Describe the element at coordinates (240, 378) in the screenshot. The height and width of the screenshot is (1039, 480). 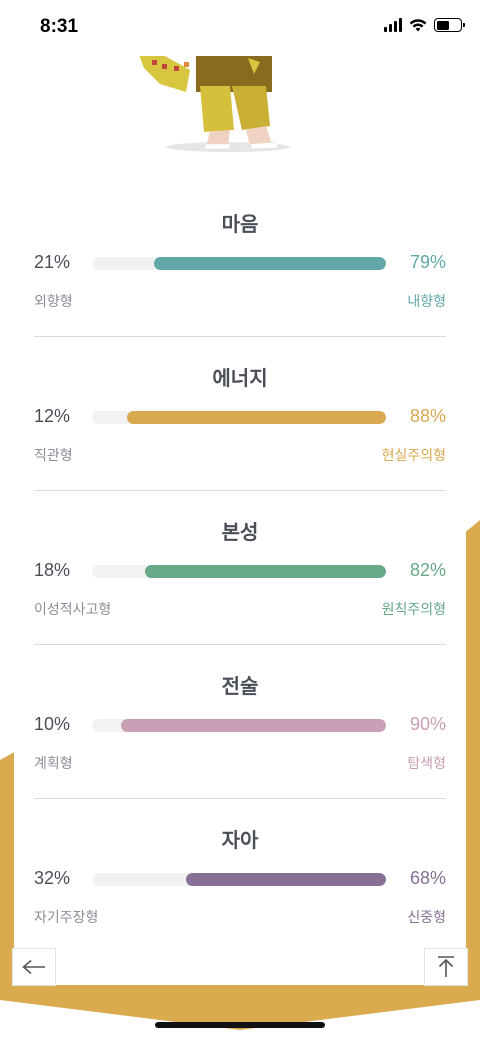
I see `trait-title: 에너지` at that location.